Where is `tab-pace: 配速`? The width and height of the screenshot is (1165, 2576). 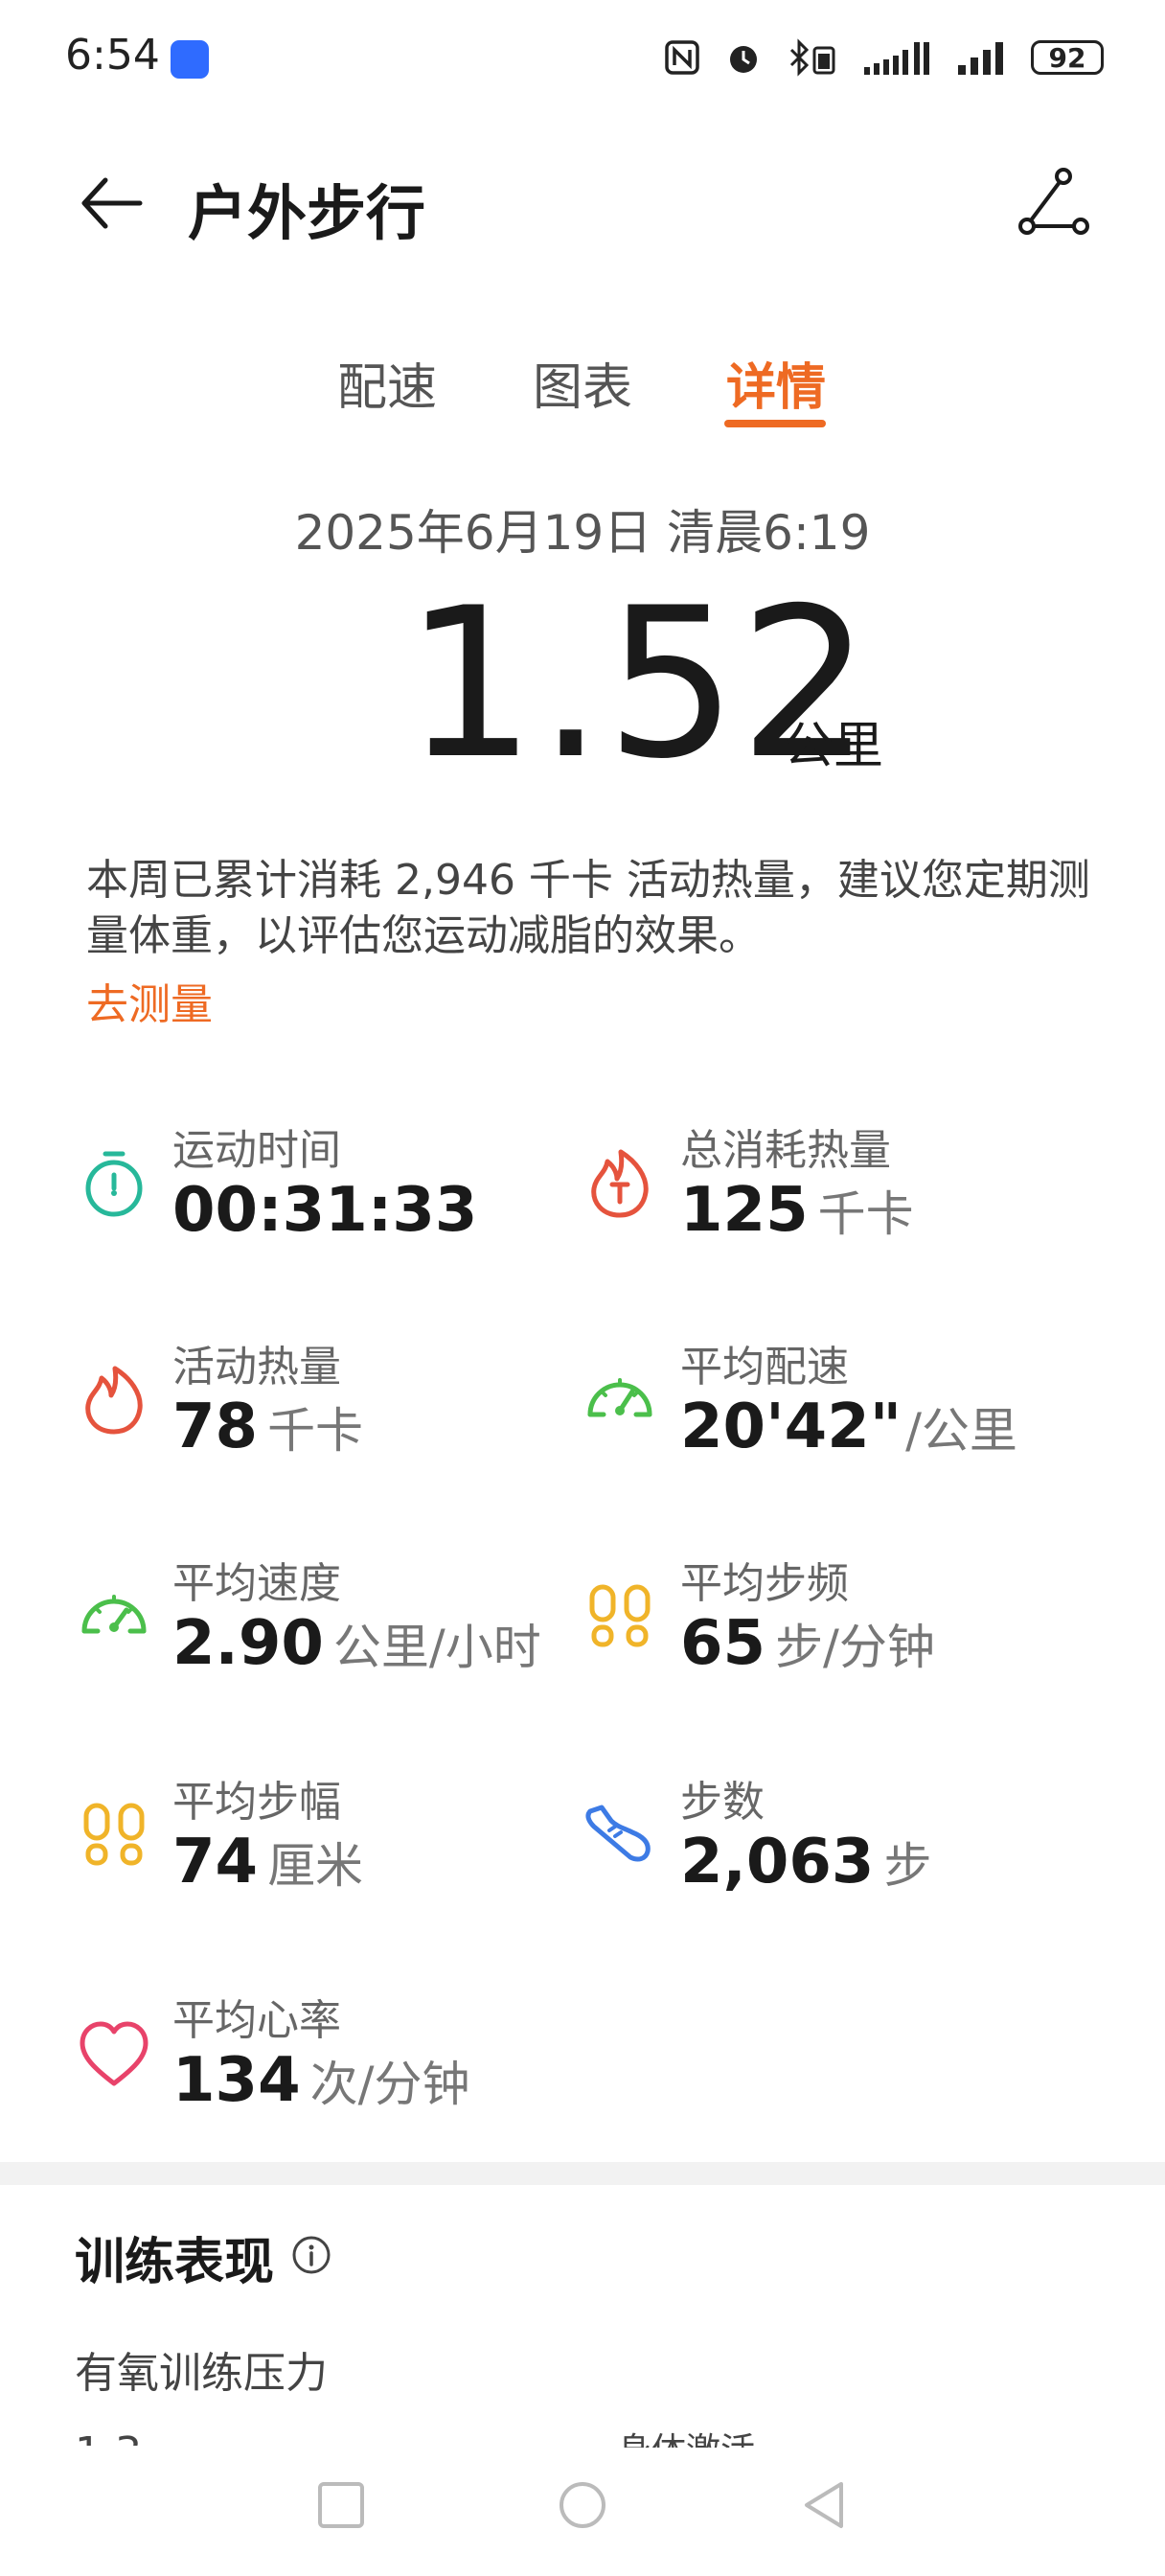
tab-pace: 配速 is located at coordinates (387, 383).